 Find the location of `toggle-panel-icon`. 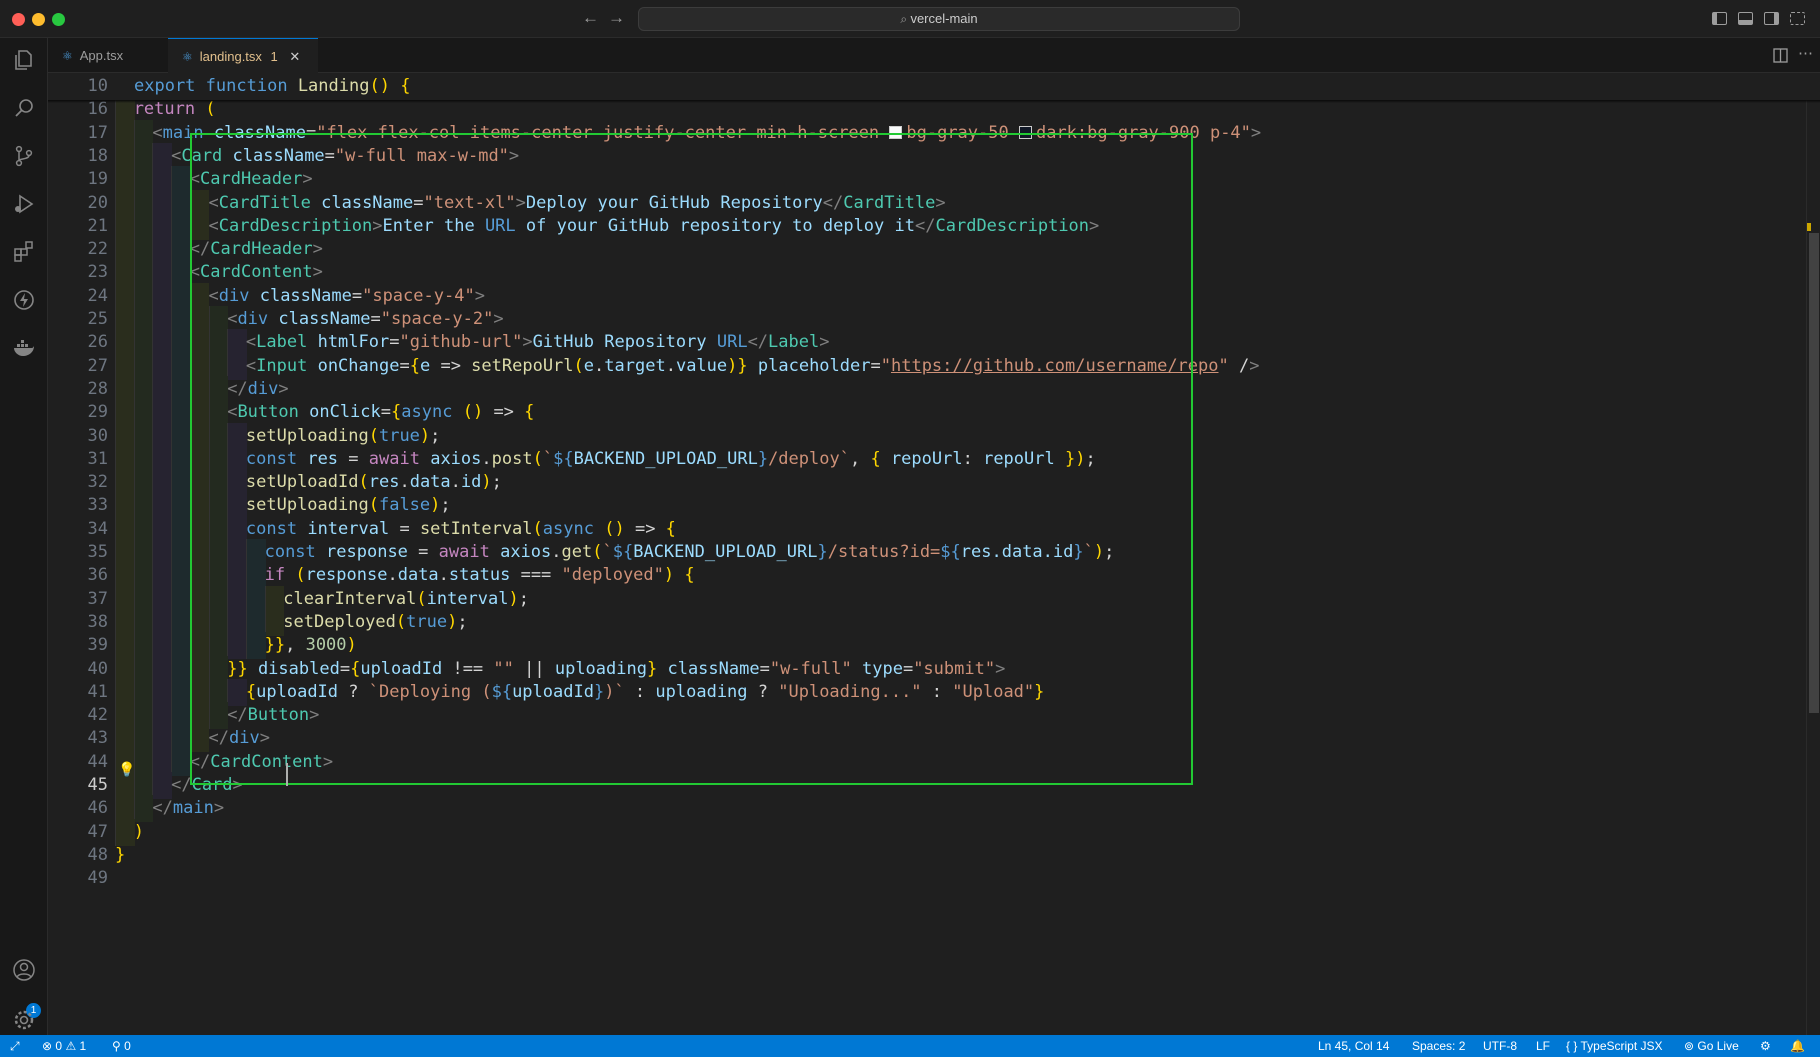

toggle-panel-icon is located at coordinates (1745, 18).